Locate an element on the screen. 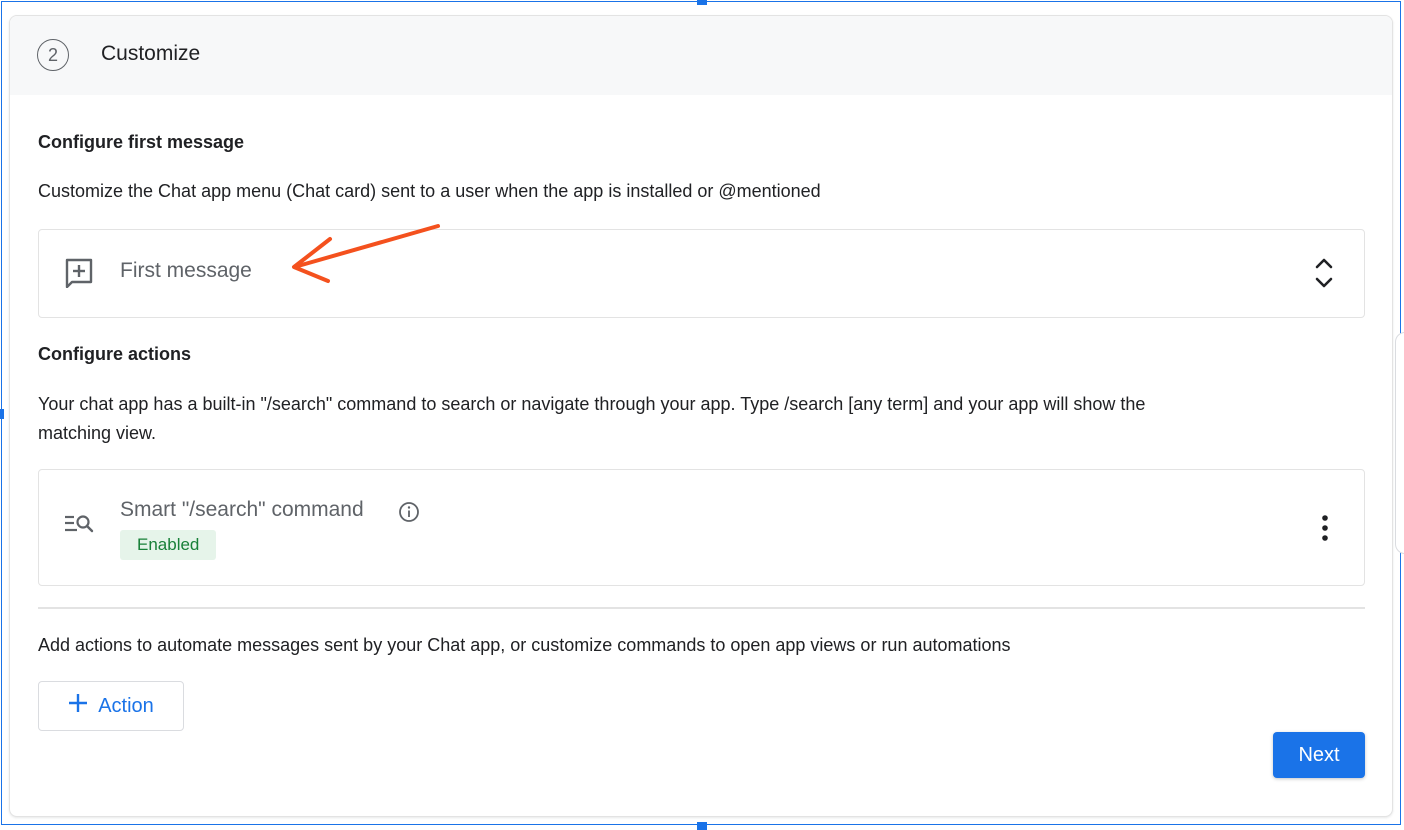  search-command-label: Smart "/search" command is located at coordinates (242, 509).